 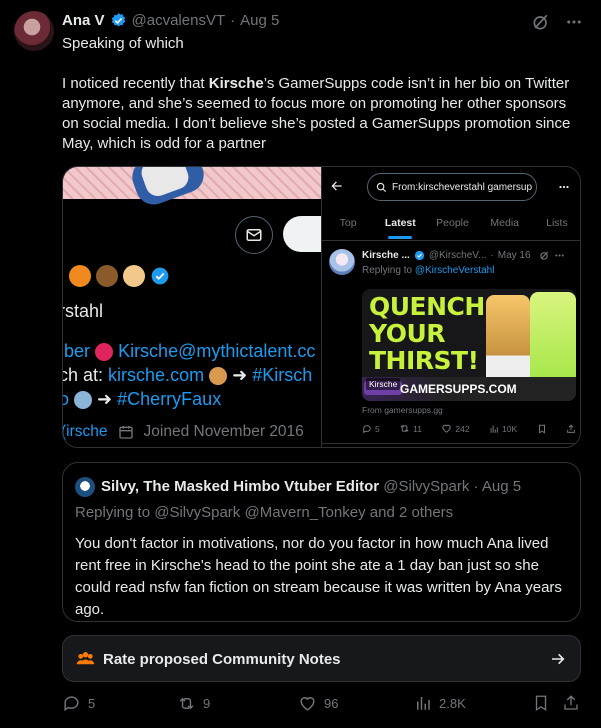 What do you see at coordinates (462, 428) in the screenshot?
I see `post-like-value: 242` at bounding box center [462, 428].